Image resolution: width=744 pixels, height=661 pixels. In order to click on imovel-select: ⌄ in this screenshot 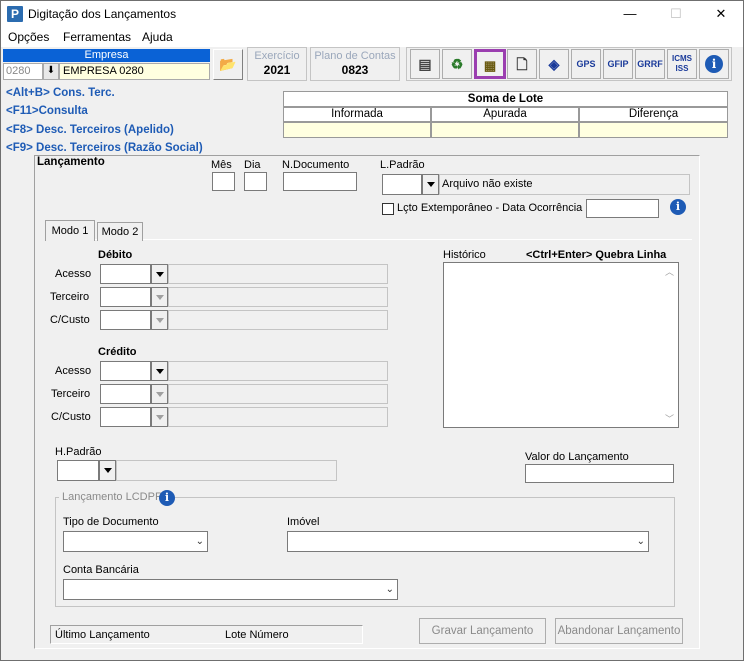, I will do `click(468, 541)`.